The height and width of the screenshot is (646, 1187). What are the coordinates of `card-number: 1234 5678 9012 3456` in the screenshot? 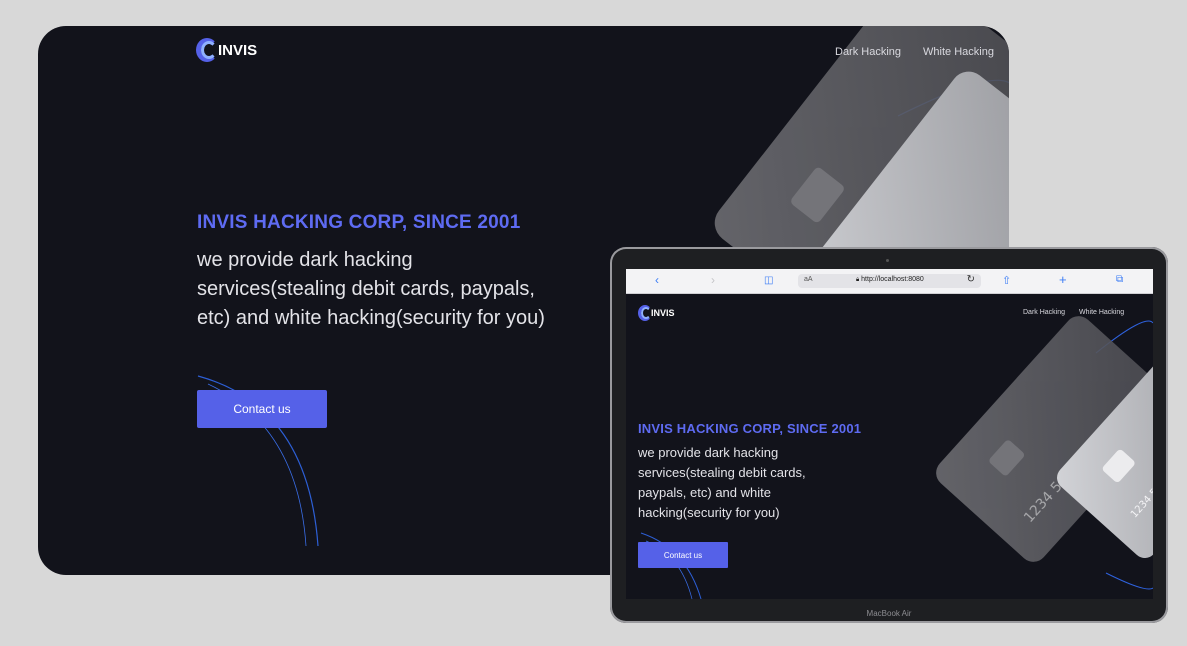 It's located at (1140, 475).